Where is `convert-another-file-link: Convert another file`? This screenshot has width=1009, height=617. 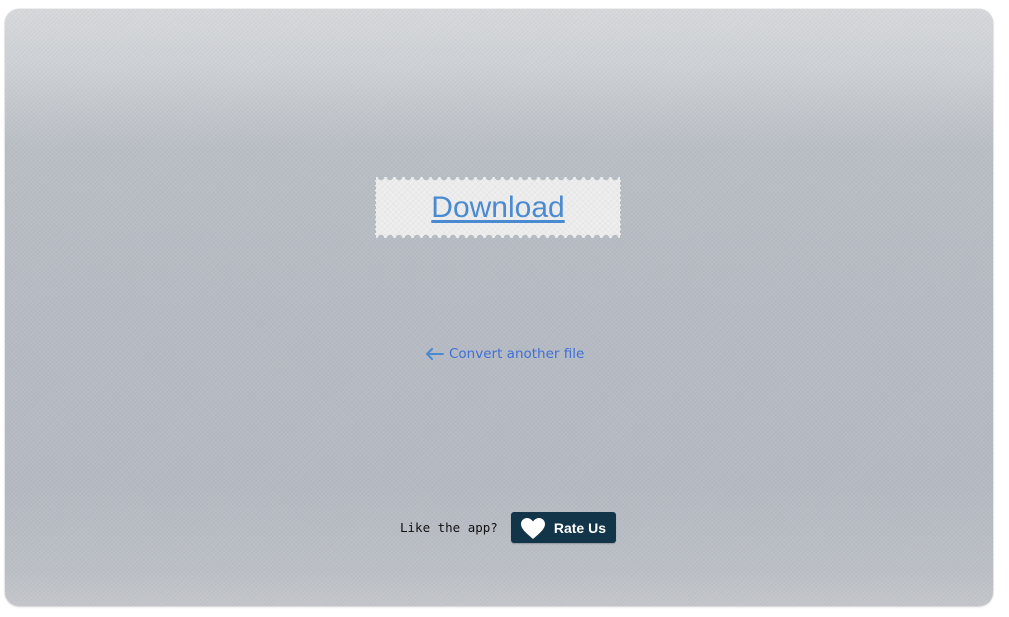 convert-another-file-link: Convert another file is located at coordinates (504, 354).